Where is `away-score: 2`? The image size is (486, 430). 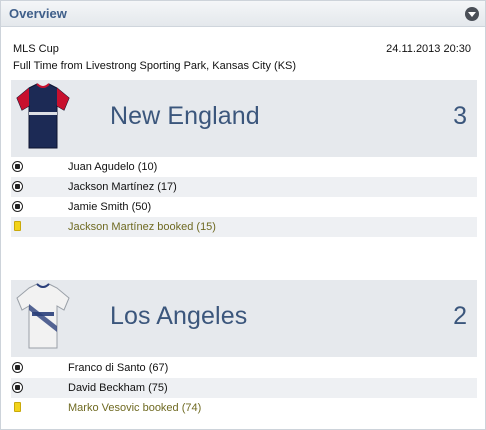 away-score: 2 is located at coordinates (460, 316).